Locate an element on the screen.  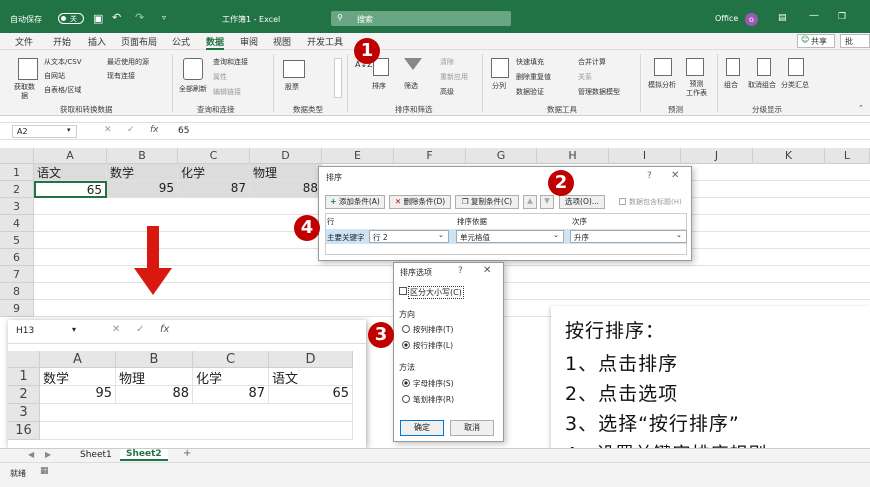
clear-button: 清除 is located at coordinates (447, 62).